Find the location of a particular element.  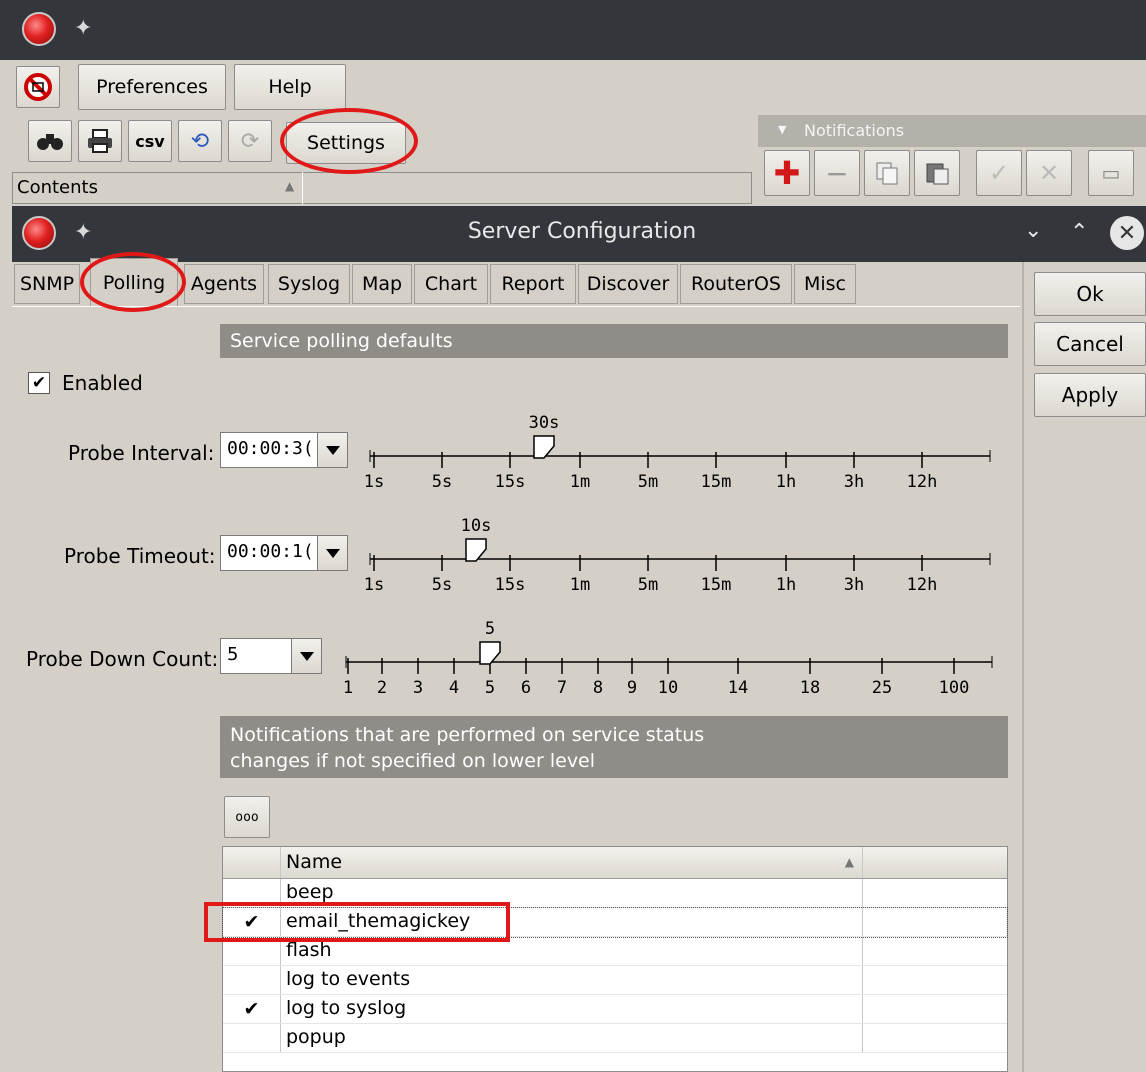

dialog-title: Server Configuration is located at coordinates (582, 231).